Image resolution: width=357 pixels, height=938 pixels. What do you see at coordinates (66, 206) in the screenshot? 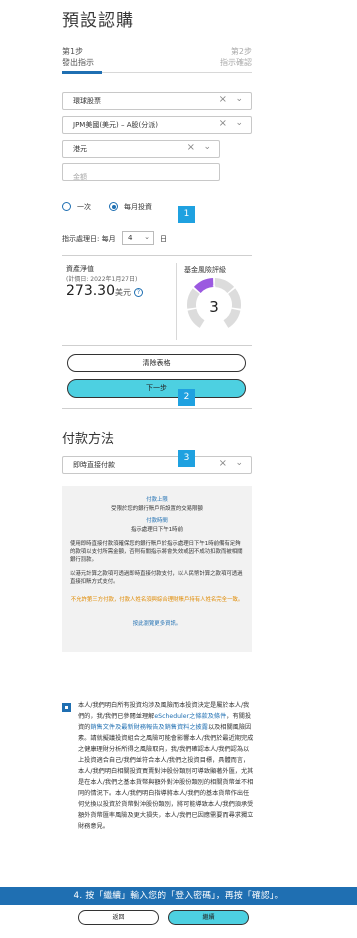
I see `radio-one-time` at bounding box center [66, 206].